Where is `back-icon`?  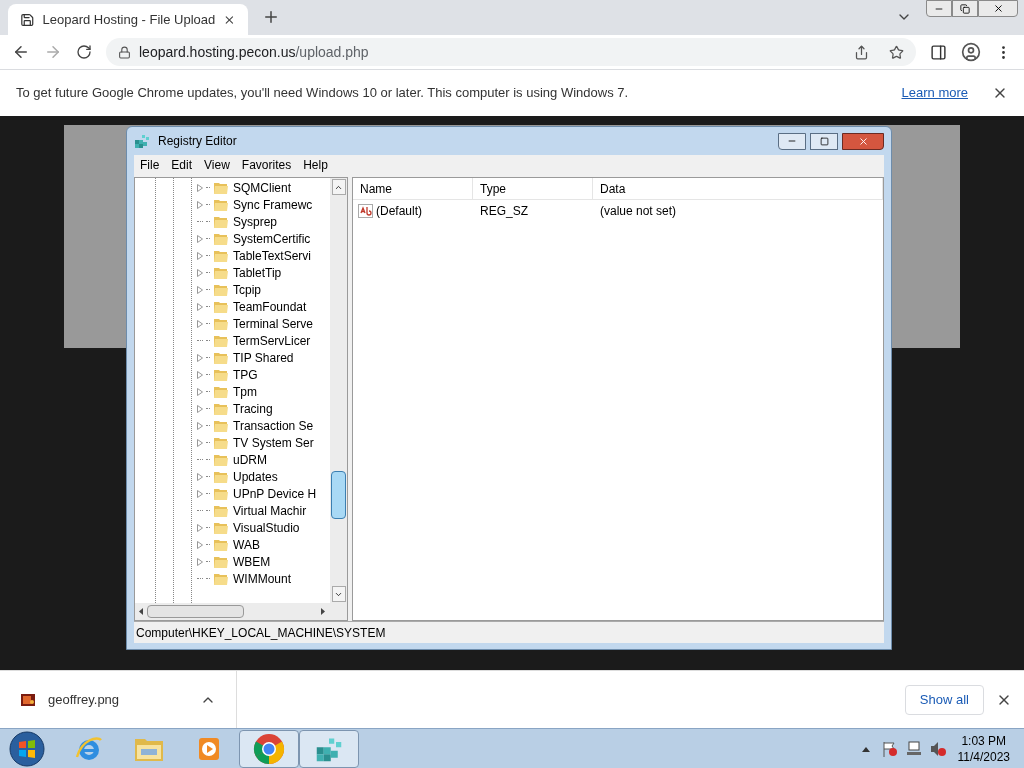 back-icon is located at coordinates (21, 52).